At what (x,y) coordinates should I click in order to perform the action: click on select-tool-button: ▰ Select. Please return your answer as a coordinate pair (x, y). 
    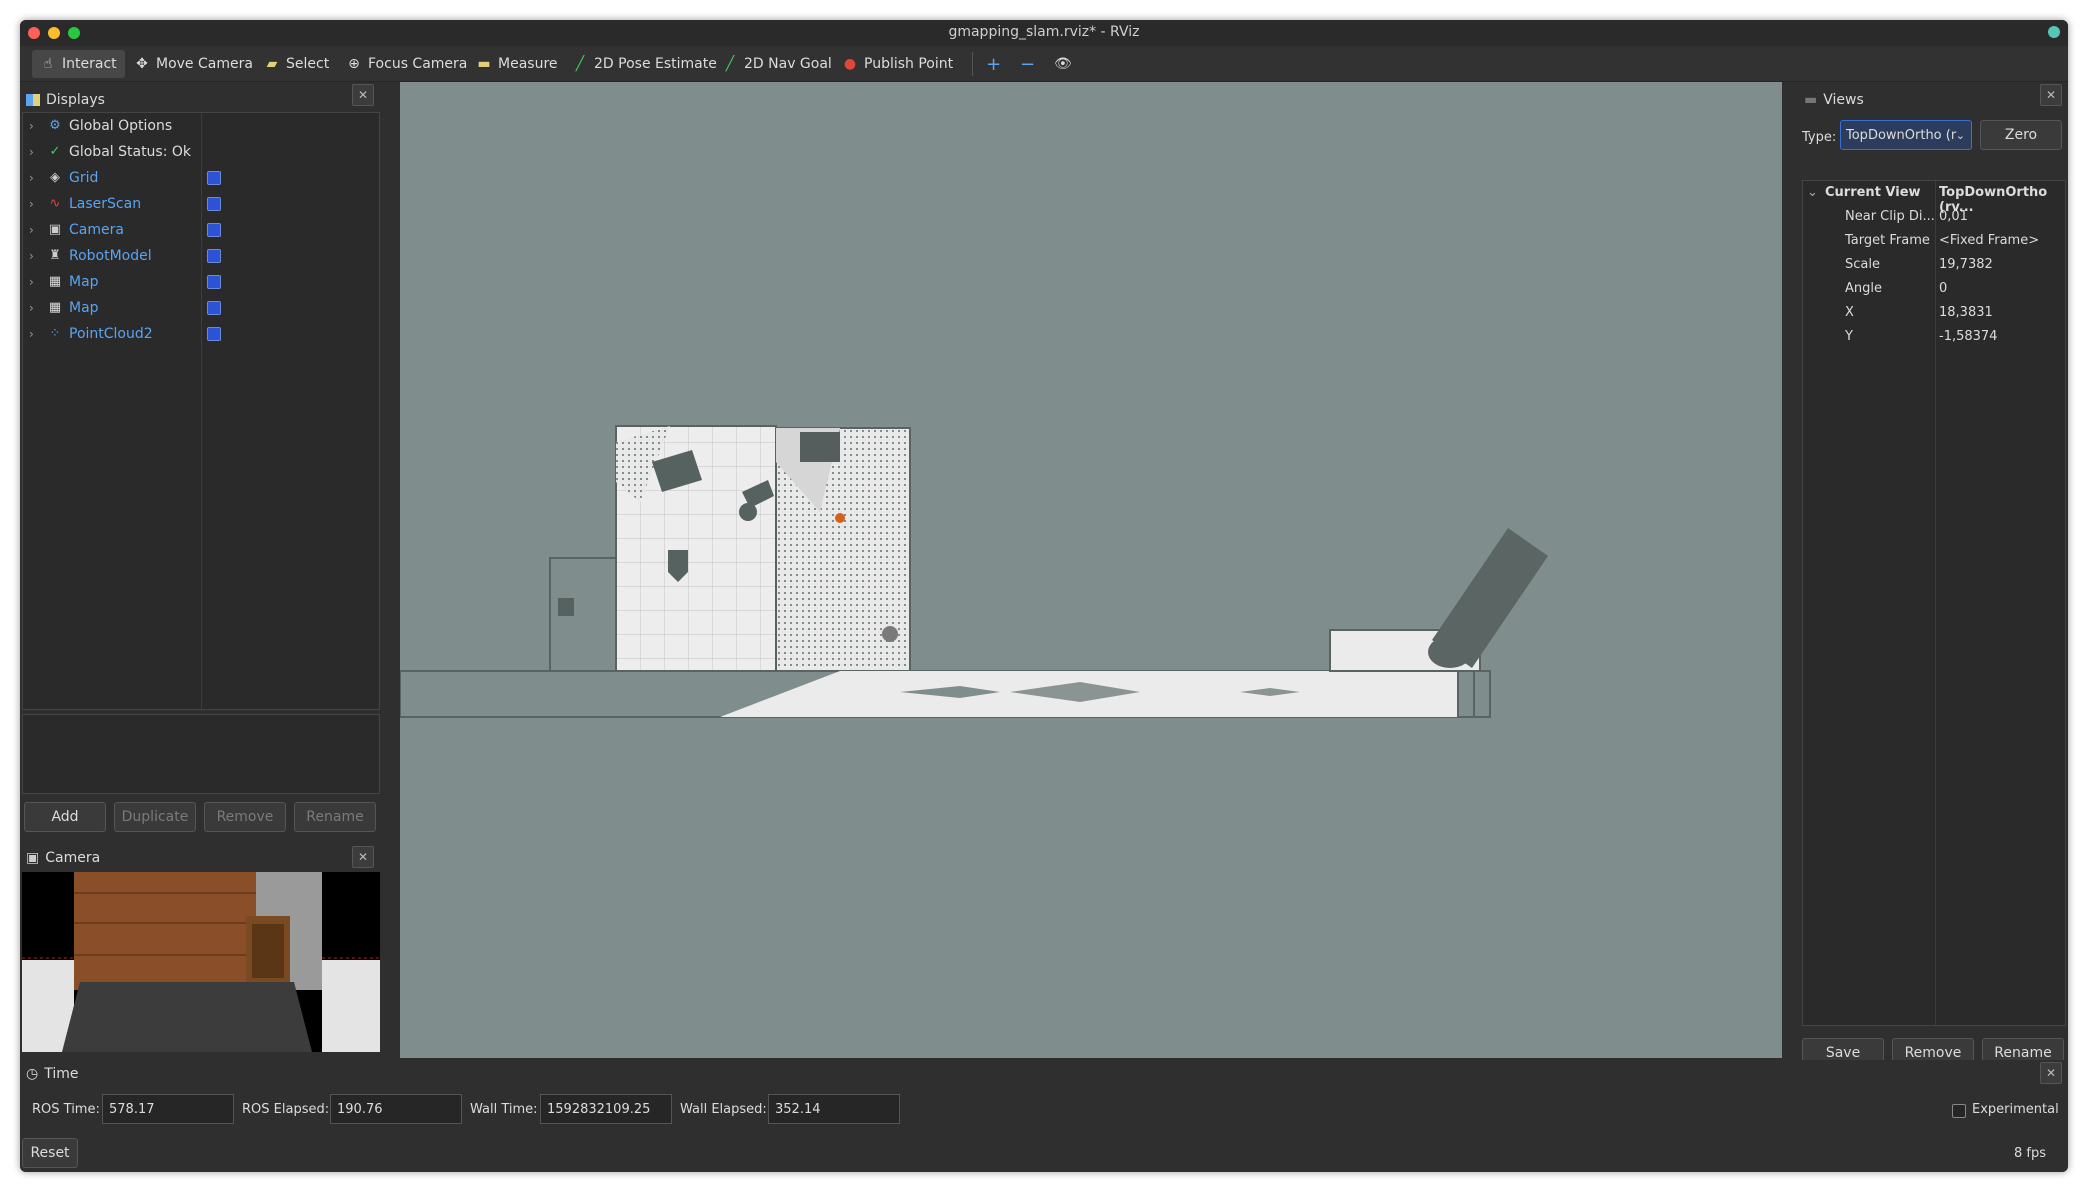
    Looking at the image, I should click on (296, 64).